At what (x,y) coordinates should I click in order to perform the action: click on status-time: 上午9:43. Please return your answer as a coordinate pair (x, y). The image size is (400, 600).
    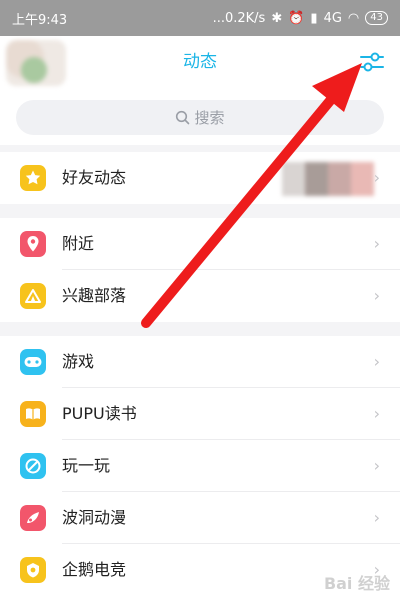
    Looking at the image, I should click on (40, 20).